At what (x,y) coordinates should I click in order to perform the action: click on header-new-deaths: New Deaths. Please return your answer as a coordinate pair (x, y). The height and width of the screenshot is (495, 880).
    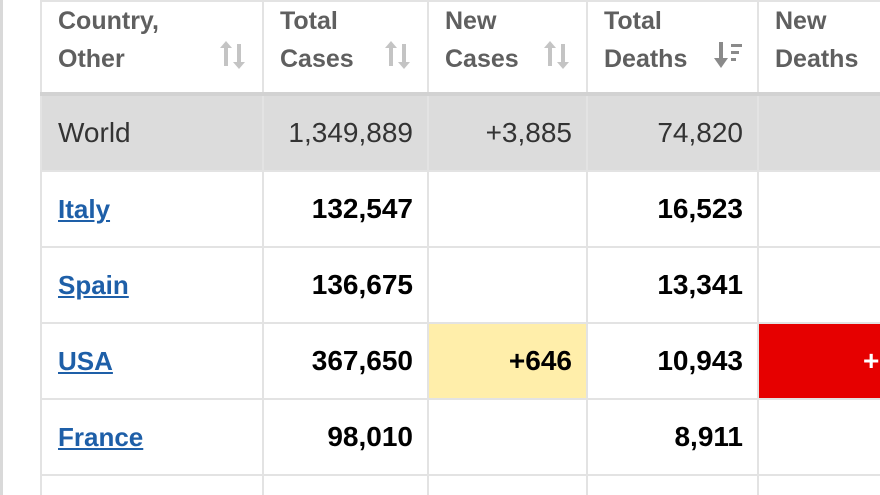
    Looking at the image, I should click on (818, 48).